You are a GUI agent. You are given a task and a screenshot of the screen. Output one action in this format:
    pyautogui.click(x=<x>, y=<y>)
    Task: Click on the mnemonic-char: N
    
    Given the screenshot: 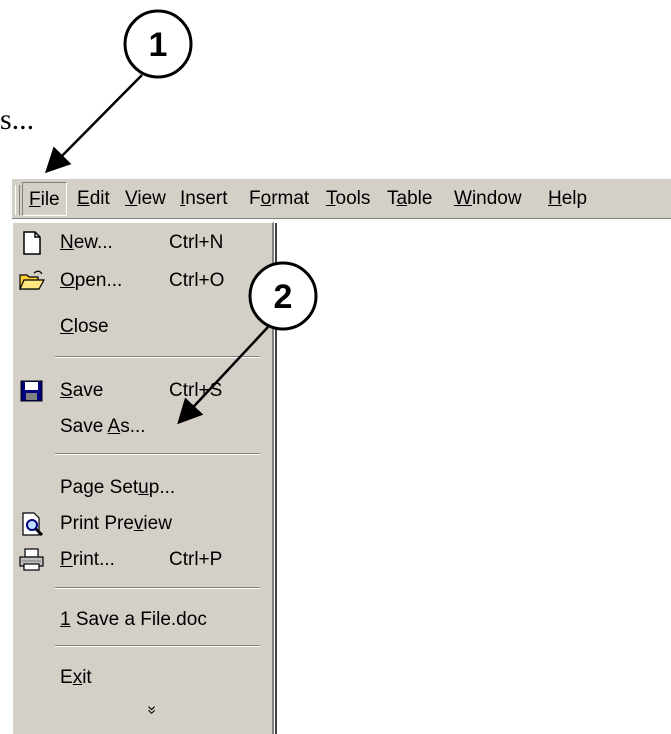 What is the action you would take?
    pyautogui.click(x=67, y=242)
    